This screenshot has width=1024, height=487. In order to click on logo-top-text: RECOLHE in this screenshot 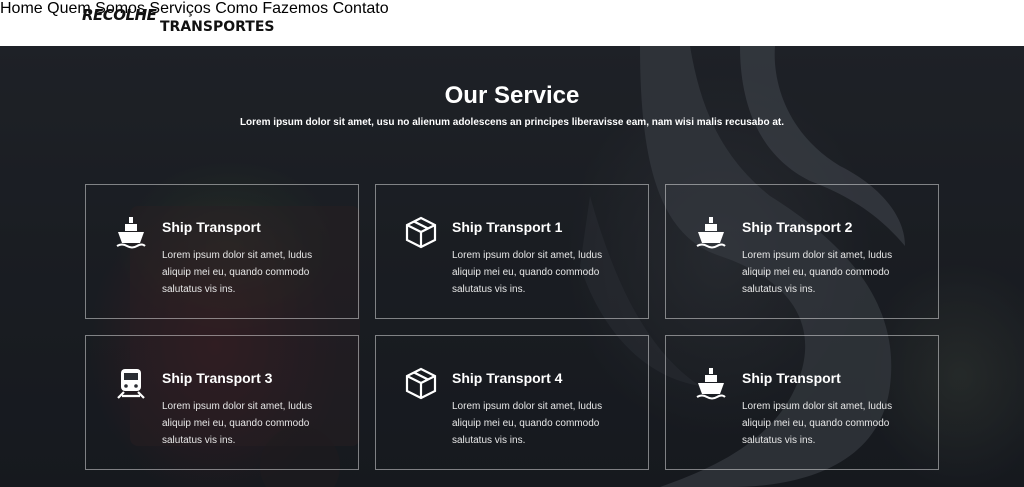, I will do `click(119, 15)`.